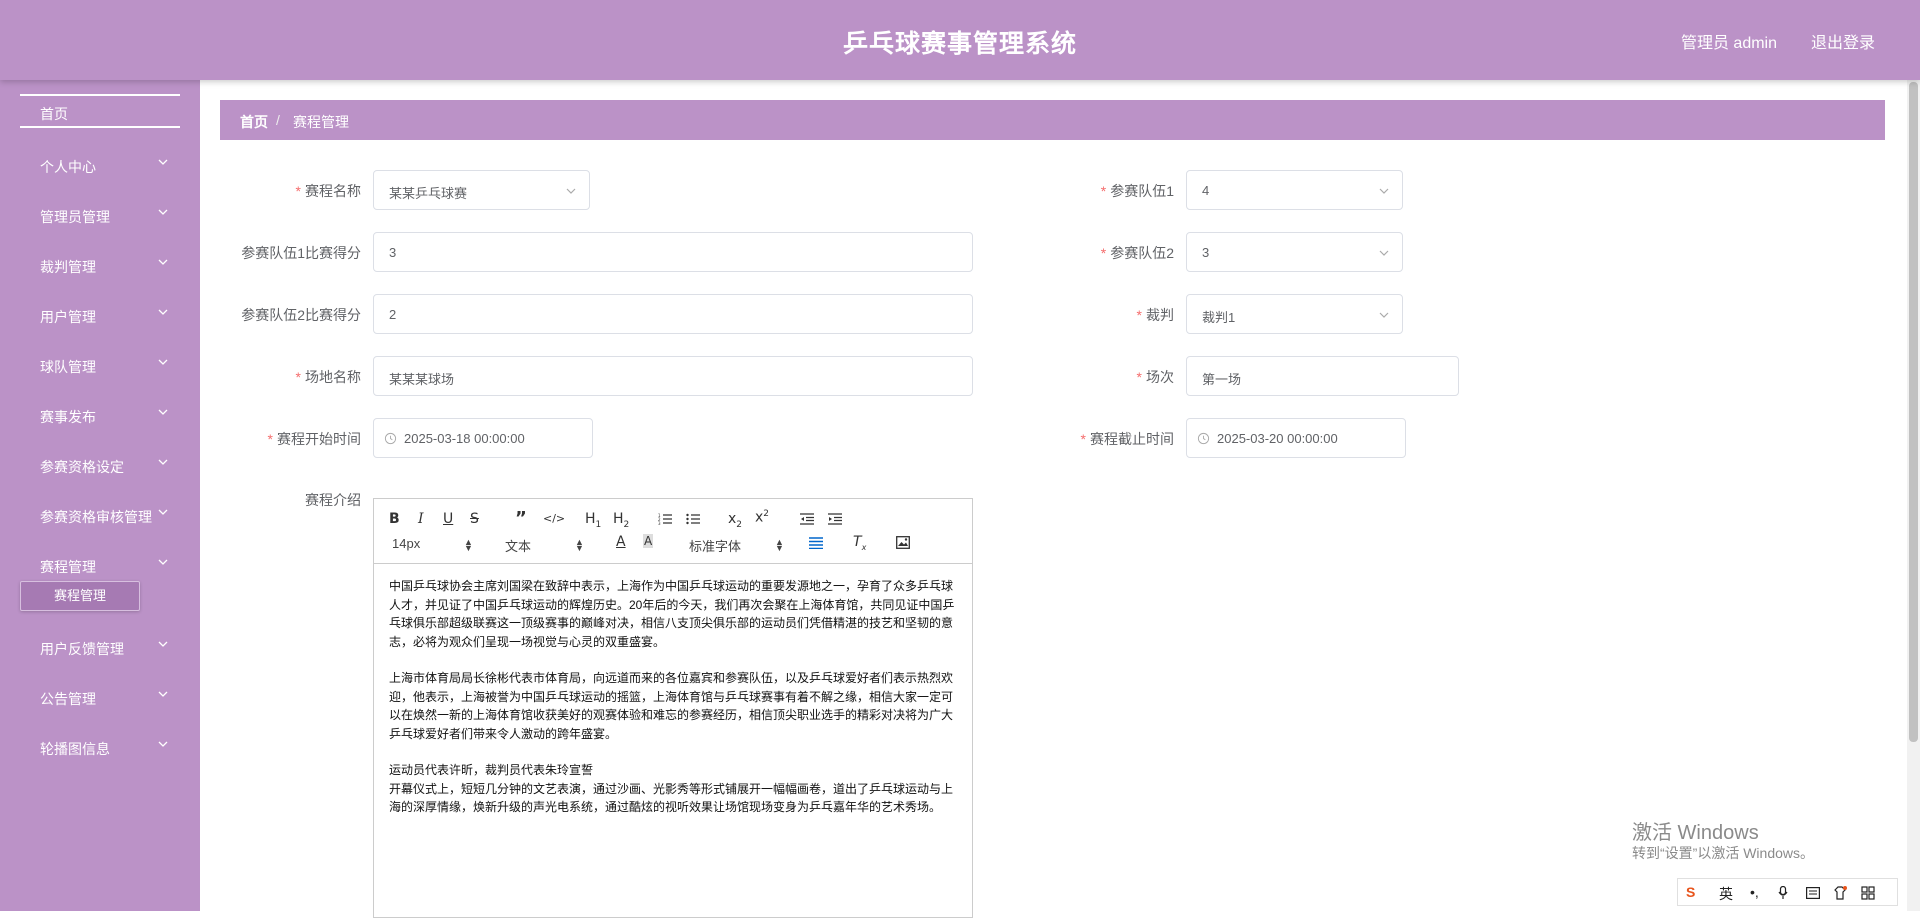  Describe the element at coordinates (593, 520) in the screenshot. I see `heading1-icon: H1` at that location.